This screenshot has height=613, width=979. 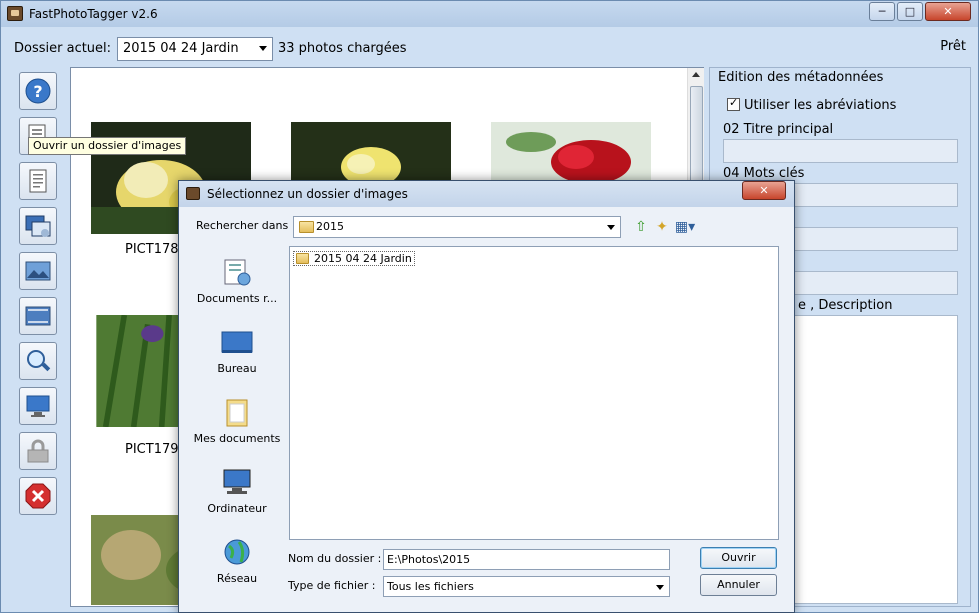 I want to click on filmstrip-button, so click(x=38, y=316).